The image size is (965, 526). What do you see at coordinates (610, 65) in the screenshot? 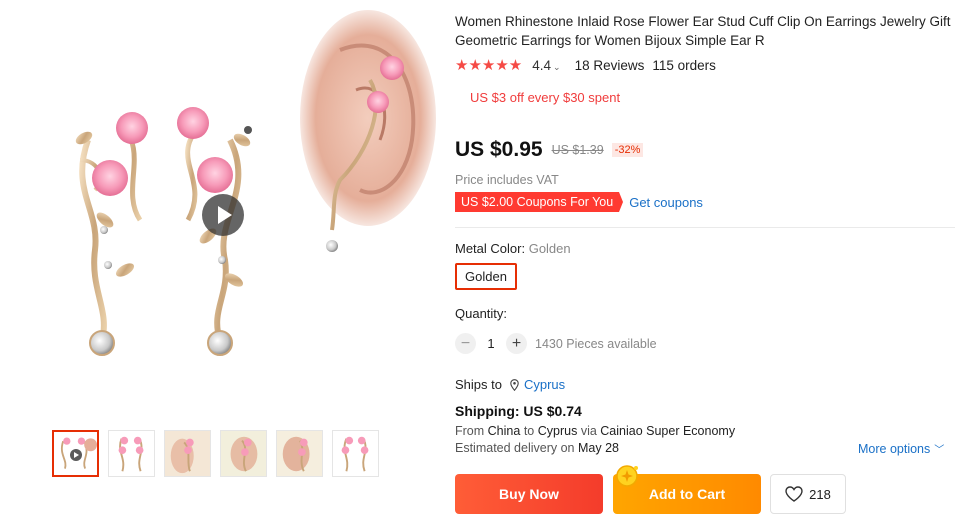
I see `reviews-link: 18 Reviews` at bounding box center [610, 65].